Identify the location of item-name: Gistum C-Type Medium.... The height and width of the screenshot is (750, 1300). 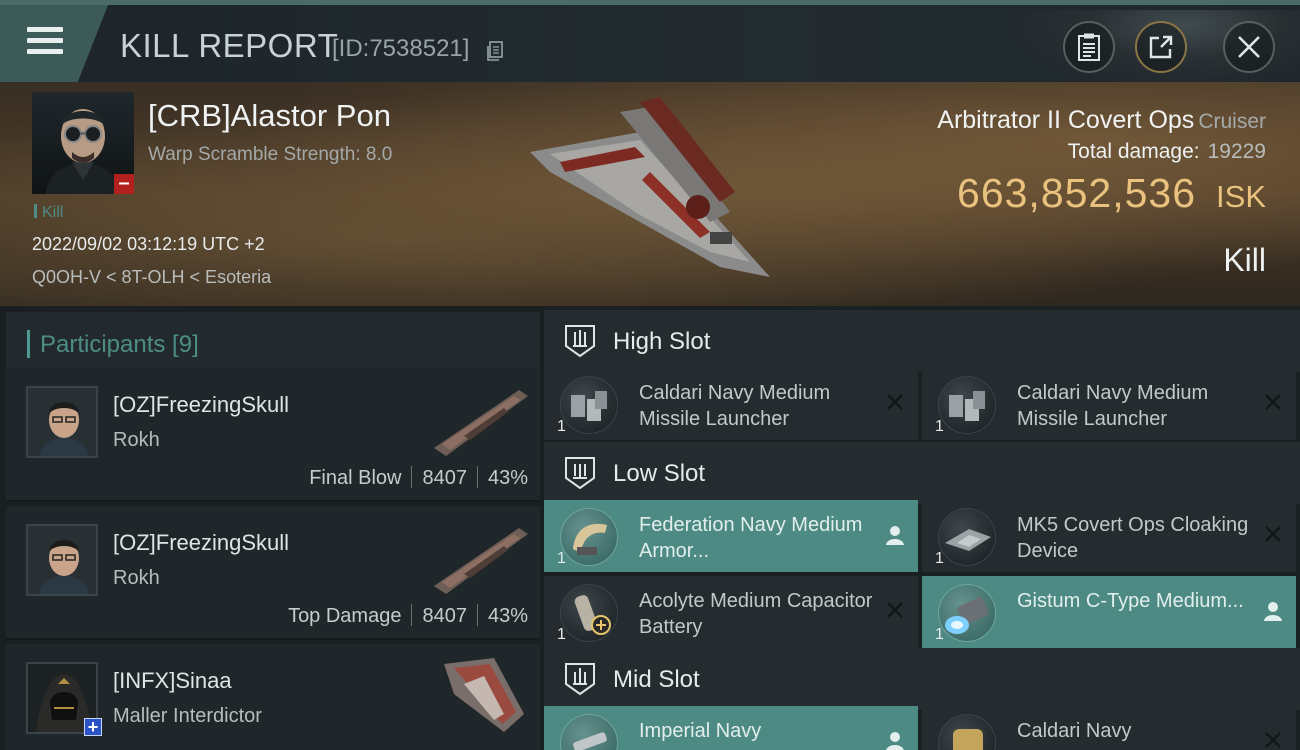
(1130, 601).